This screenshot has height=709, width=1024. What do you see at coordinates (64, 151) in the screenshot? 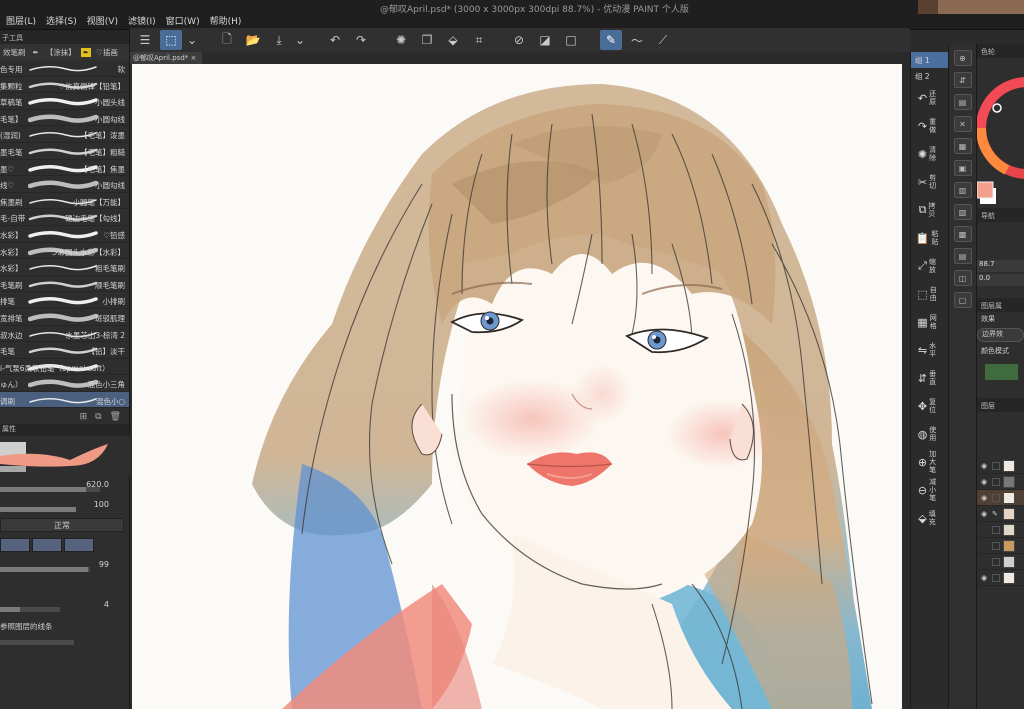
I see `brush-item: 墨毛笔 【毛笔】粗糙` at bounding box center [64, 151].